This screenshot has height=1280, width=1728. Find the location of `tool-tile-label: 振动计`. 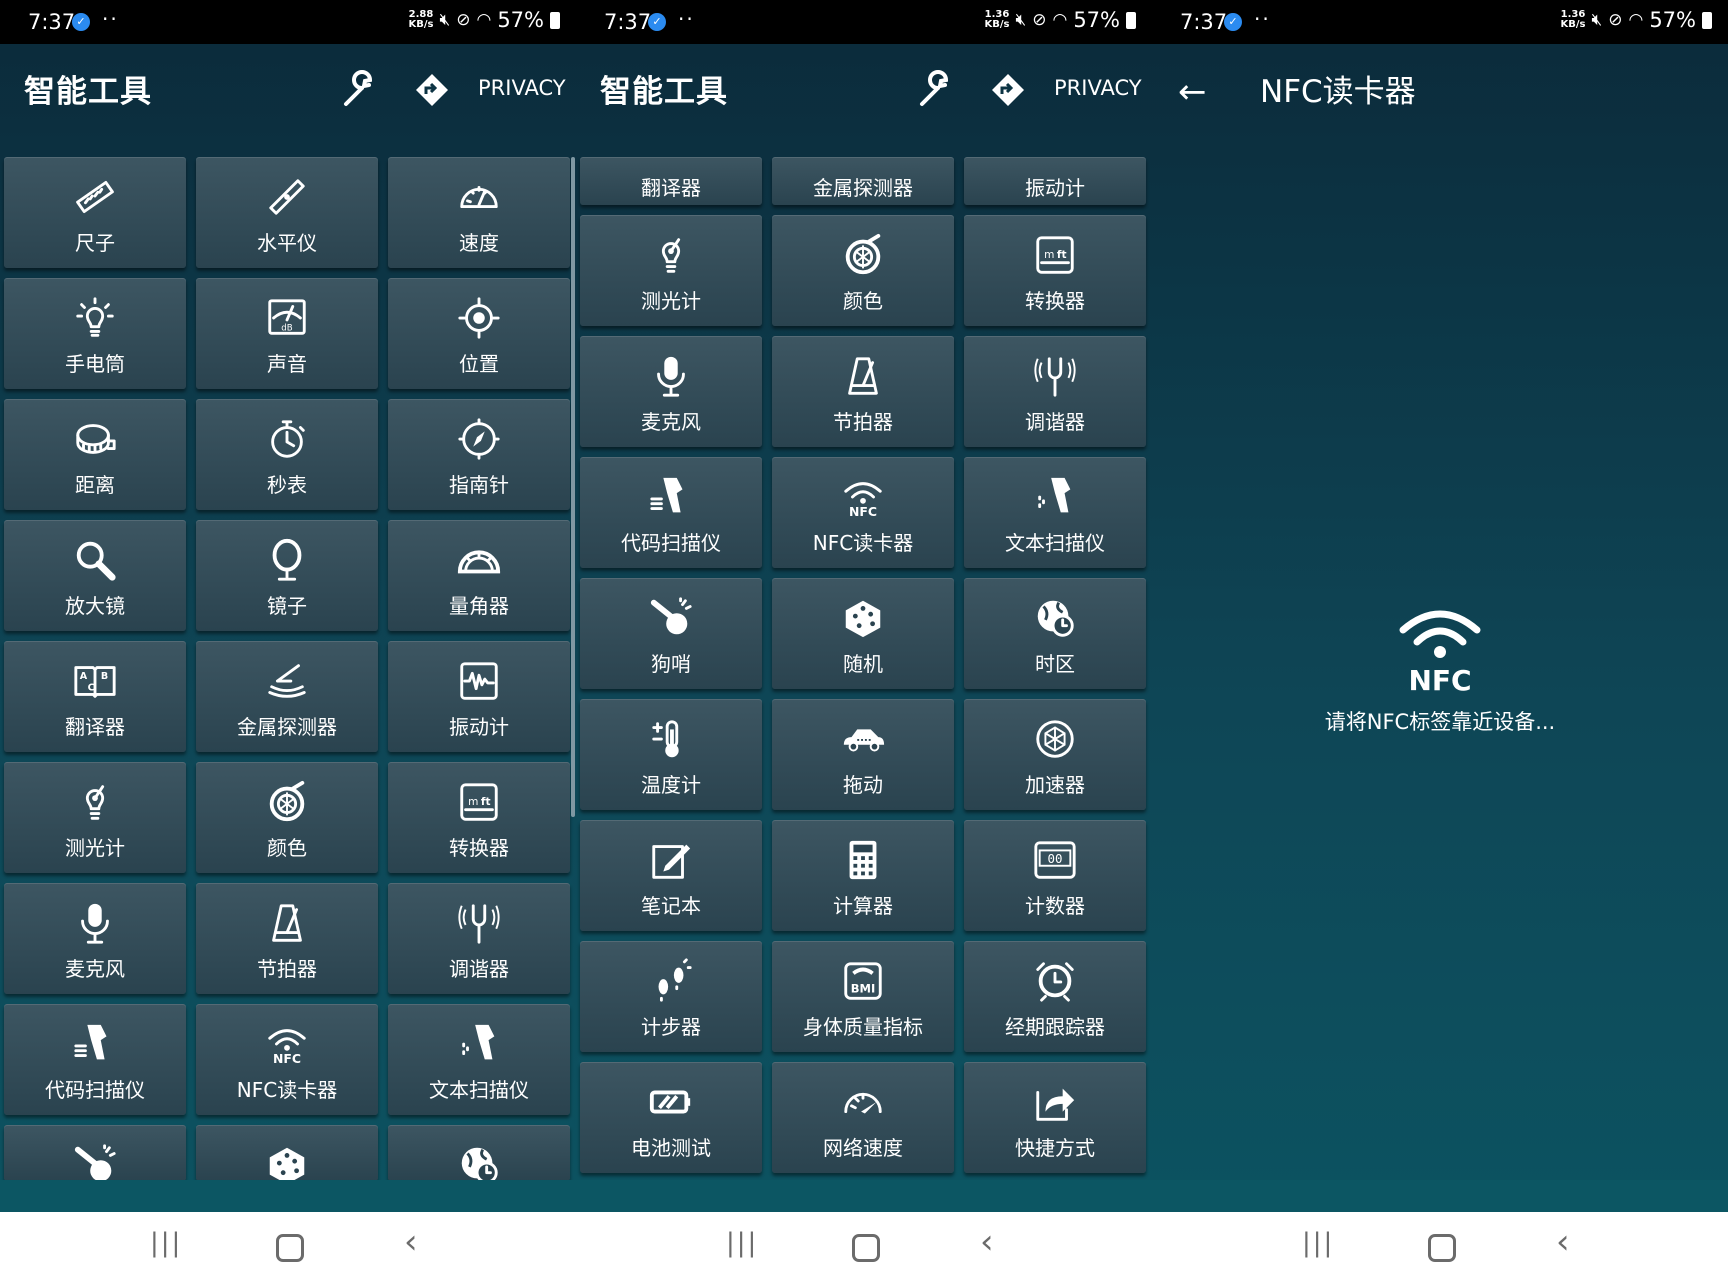

tool-tile-label: 振动计 is located at coordinates (1055, 187).